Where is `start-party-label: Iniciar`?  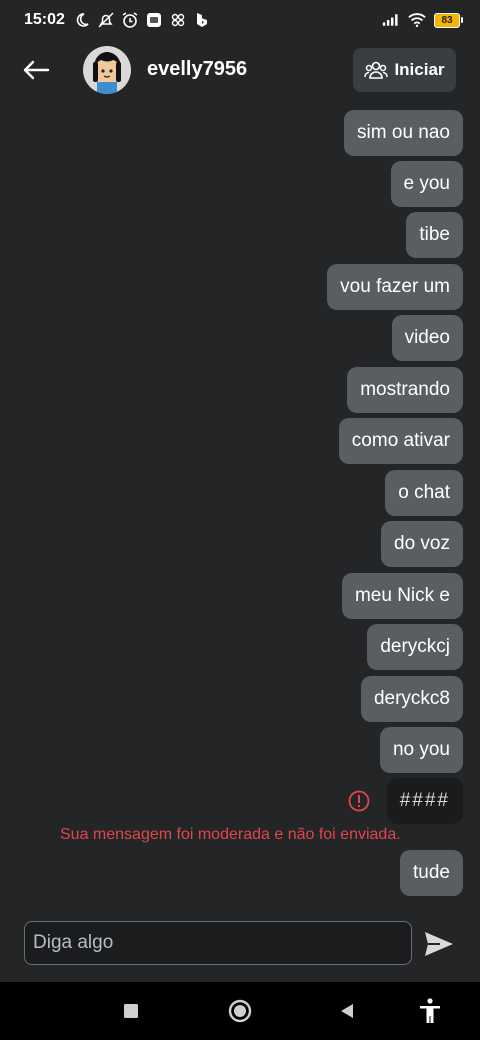 start-party-label: Iniciar is located at coordinates (419, 69).